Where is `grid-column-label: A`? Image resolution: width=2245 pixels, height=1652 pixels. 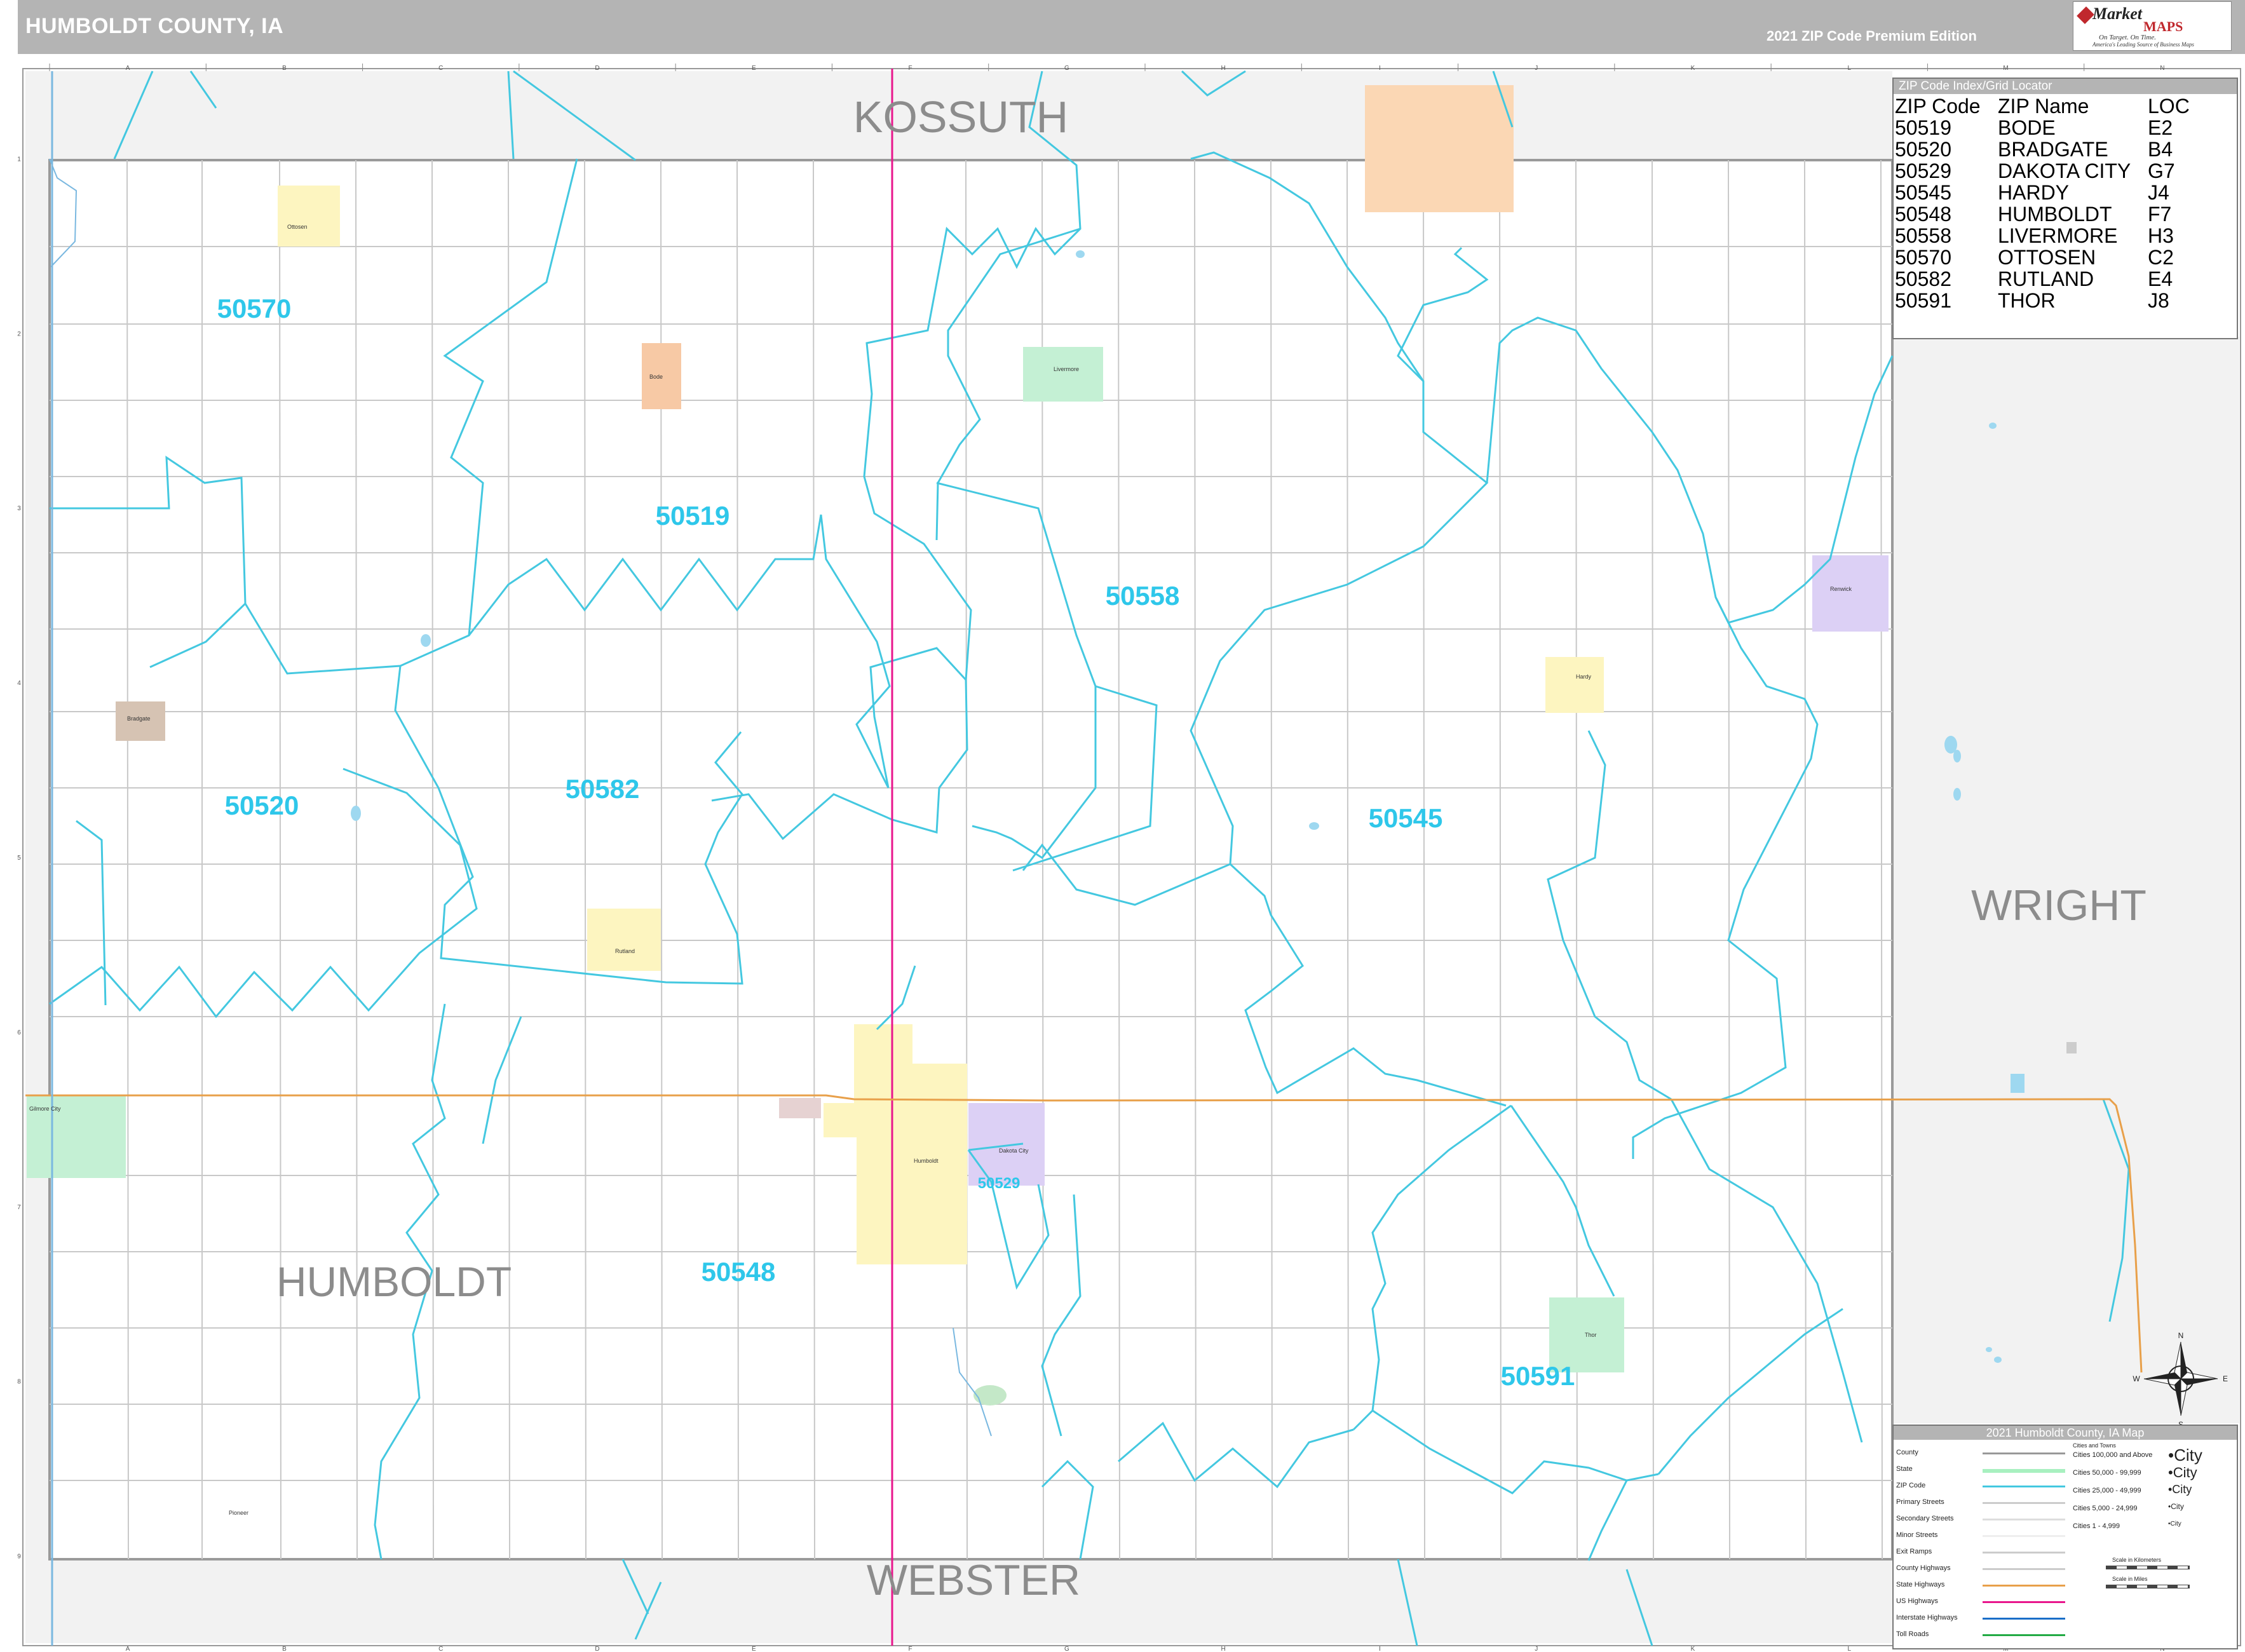 grid-column-label: A is located at coordinates (128, 1649).